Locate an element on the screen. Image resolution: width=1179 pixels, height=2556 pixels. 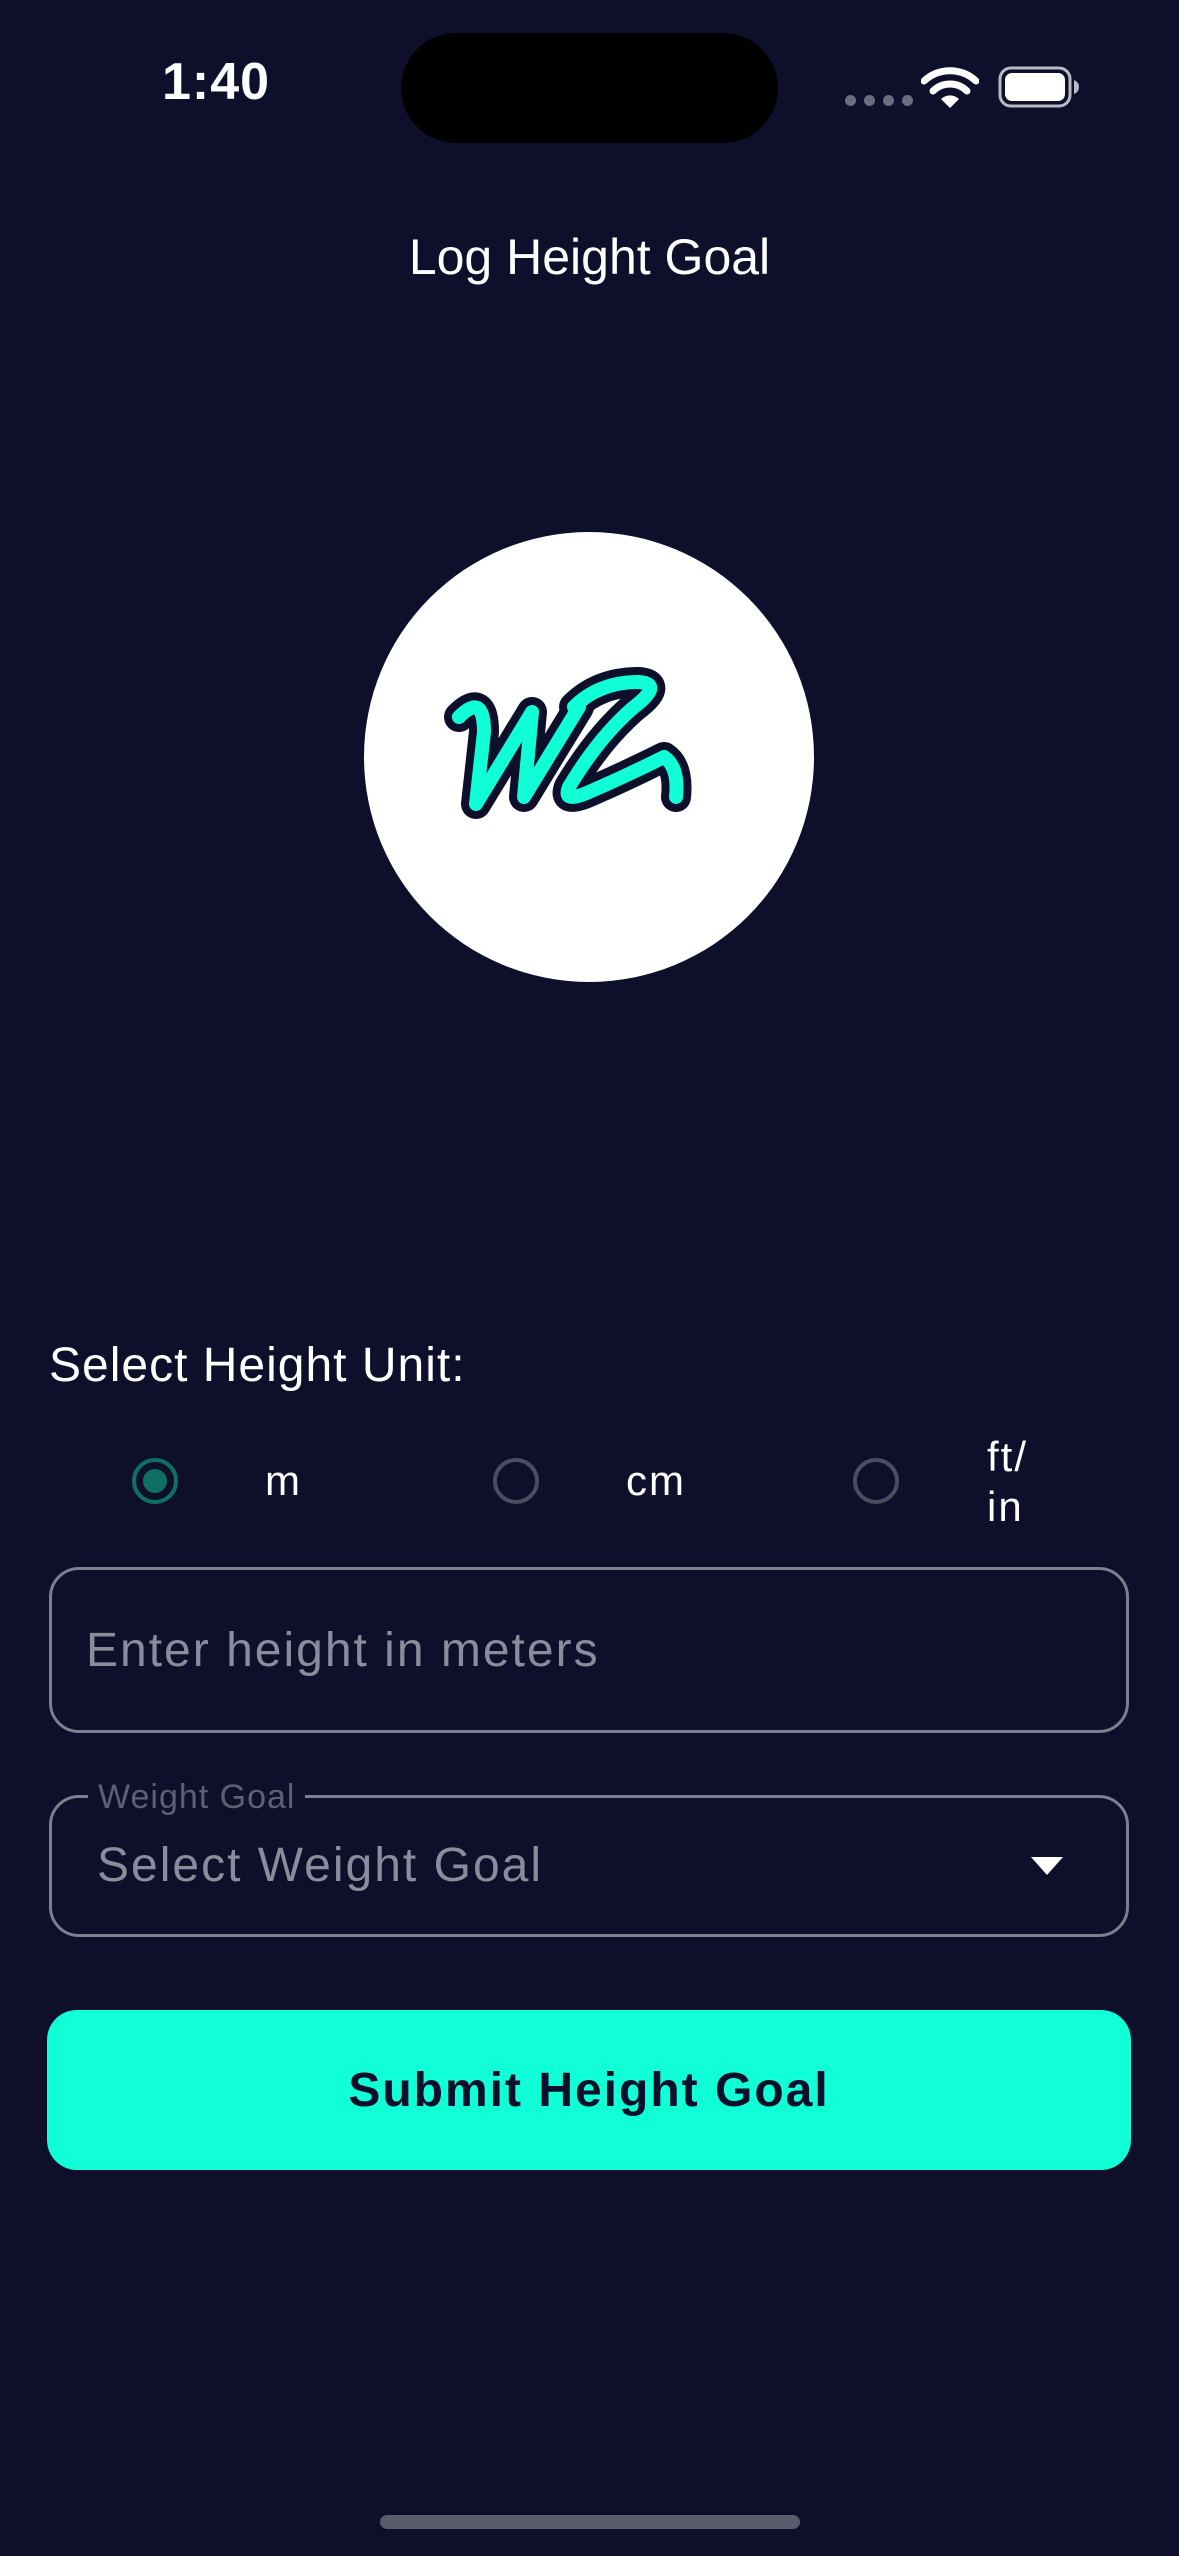
dynamic-island is located at coordinates (589, 88).